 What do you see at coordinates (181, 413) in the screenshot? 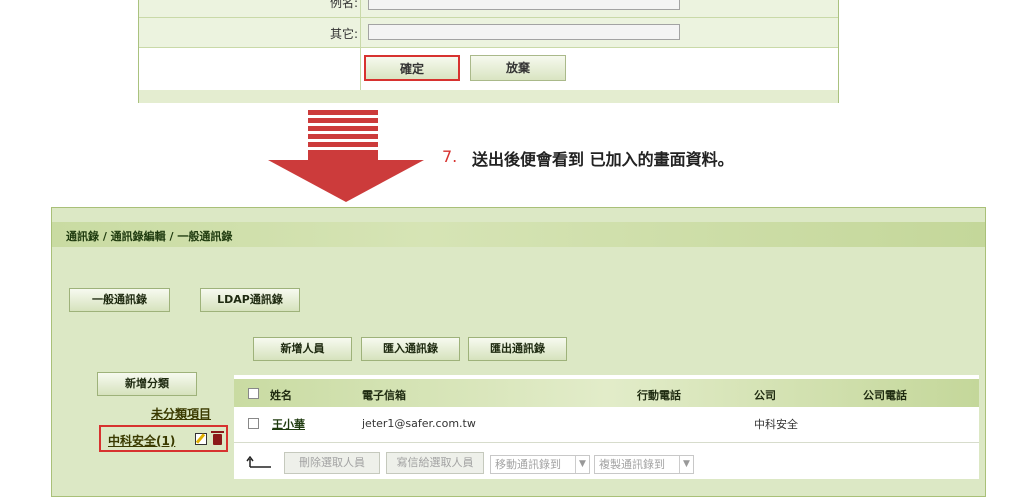
I see `uncategorized-link: 未分類項目` at bounding box center [181, 413].